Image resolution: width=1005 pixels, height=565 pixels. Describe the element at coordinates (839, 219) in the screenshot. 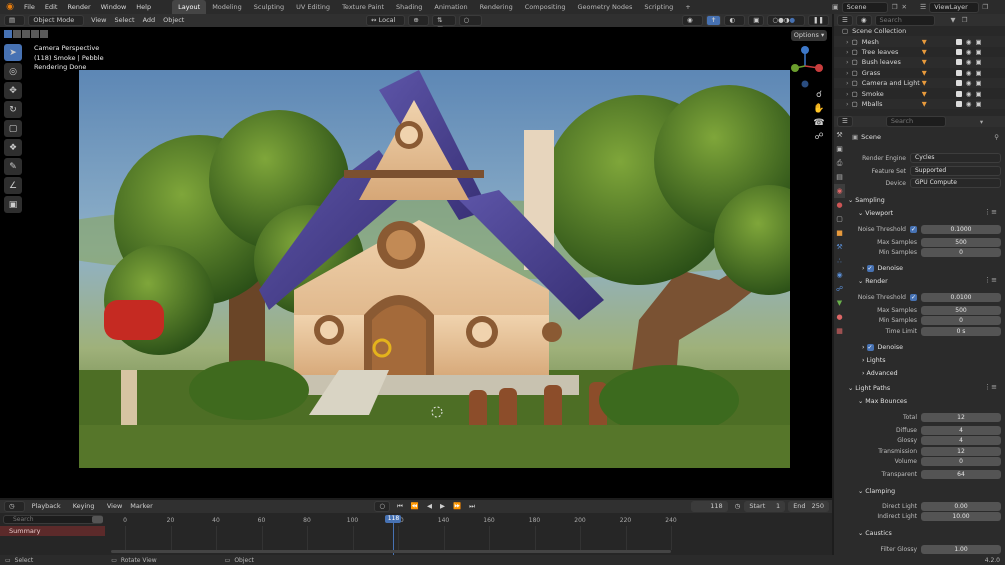

I see `collection-tab-icon: ▢` at that location.